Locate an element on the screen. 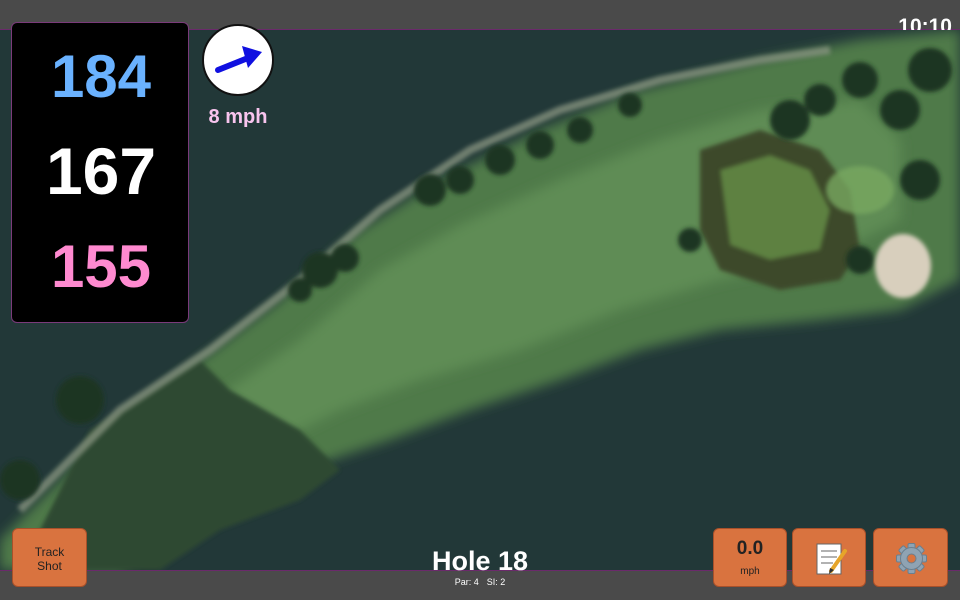 This screenshot has width=960, height=600. back-yardage: 184 is located at coordinates (101, 76).